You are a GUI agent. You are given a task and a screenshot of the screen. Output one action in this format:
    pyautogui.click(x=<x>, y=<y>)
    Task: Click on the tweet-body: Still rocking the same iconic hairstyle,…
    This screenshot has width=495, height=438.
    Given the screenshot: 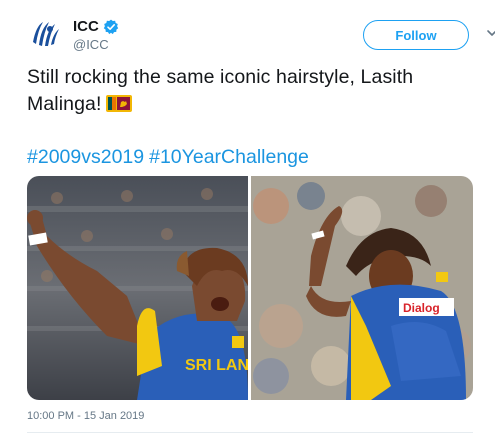 What is the action you would take?
    pyautogui.click(x=220, y=90)
    